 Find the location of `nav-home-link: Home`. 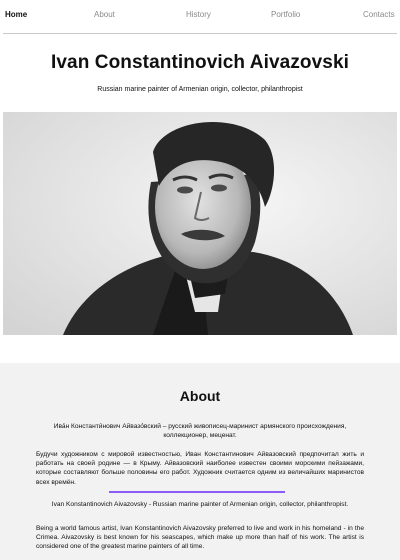

nav-home-link: Home is located at coordinates (16, 14).